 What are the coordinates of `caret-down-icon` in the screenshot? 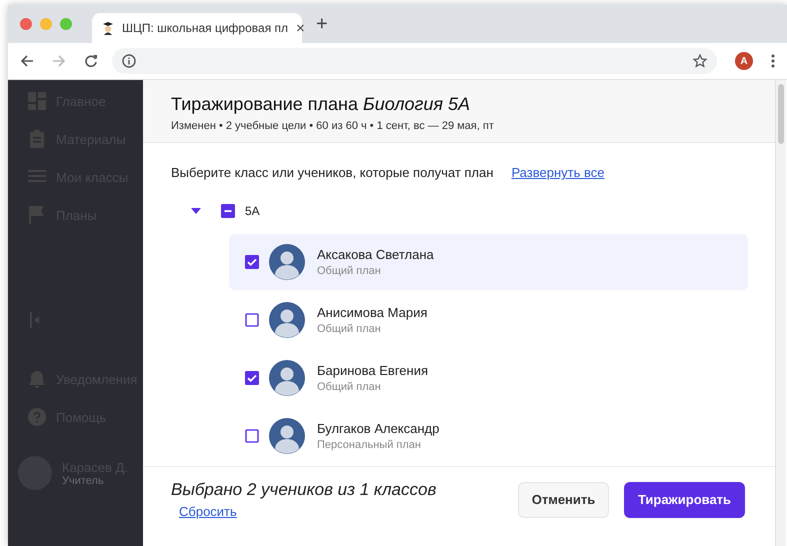 It's located at (196, 211).